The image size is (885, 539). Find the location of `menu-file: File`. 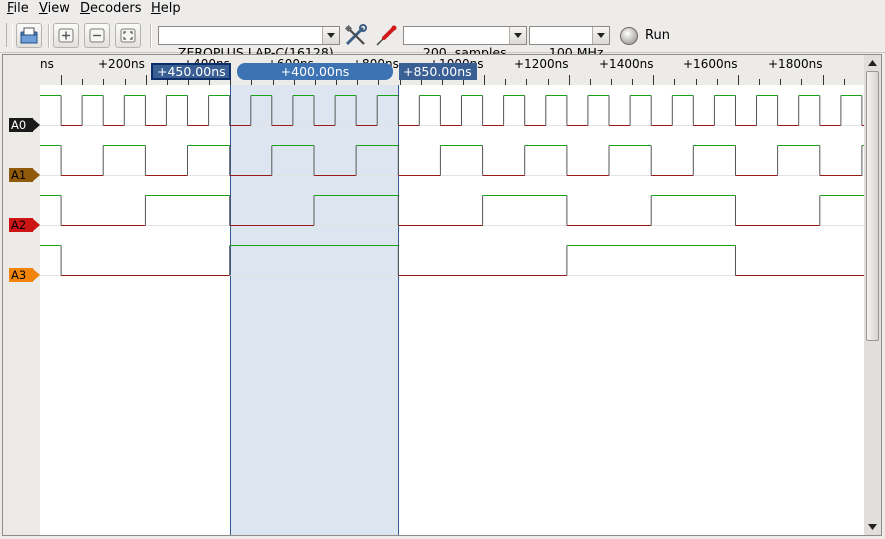

menu-file: File is located at coordinates (18, 8).